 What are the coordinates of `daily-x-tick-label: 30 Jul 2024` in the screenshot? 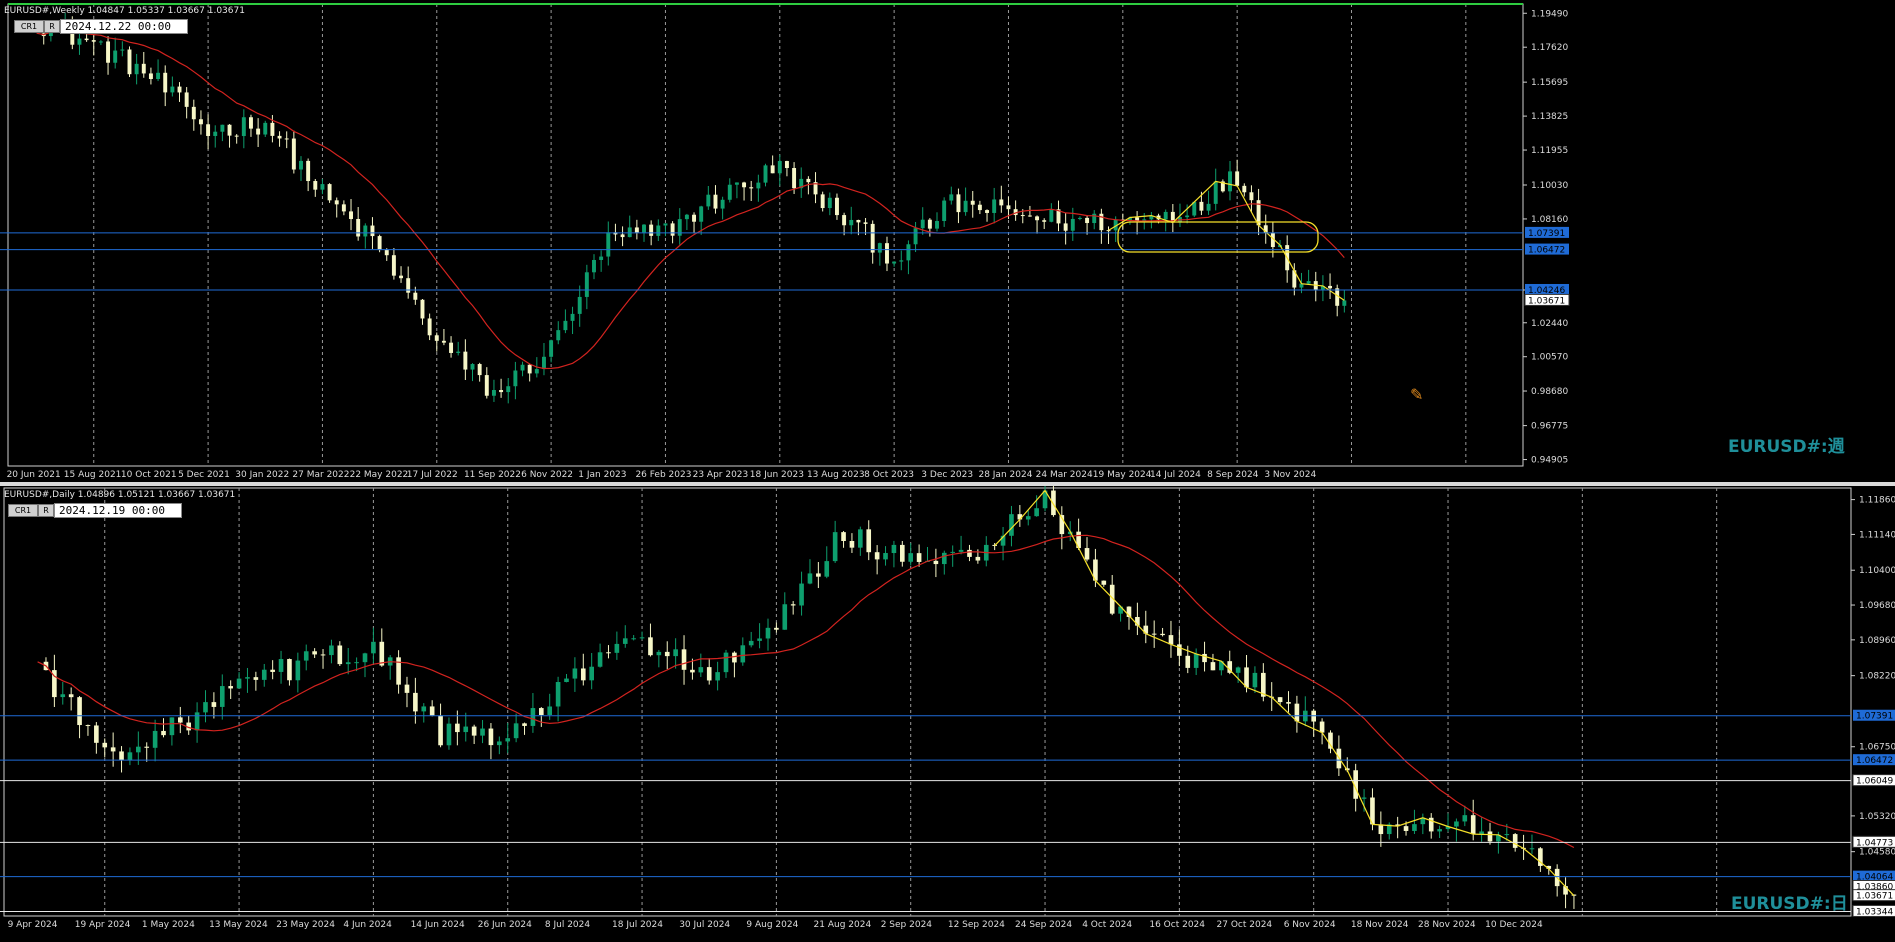 It's located at (704, 925).